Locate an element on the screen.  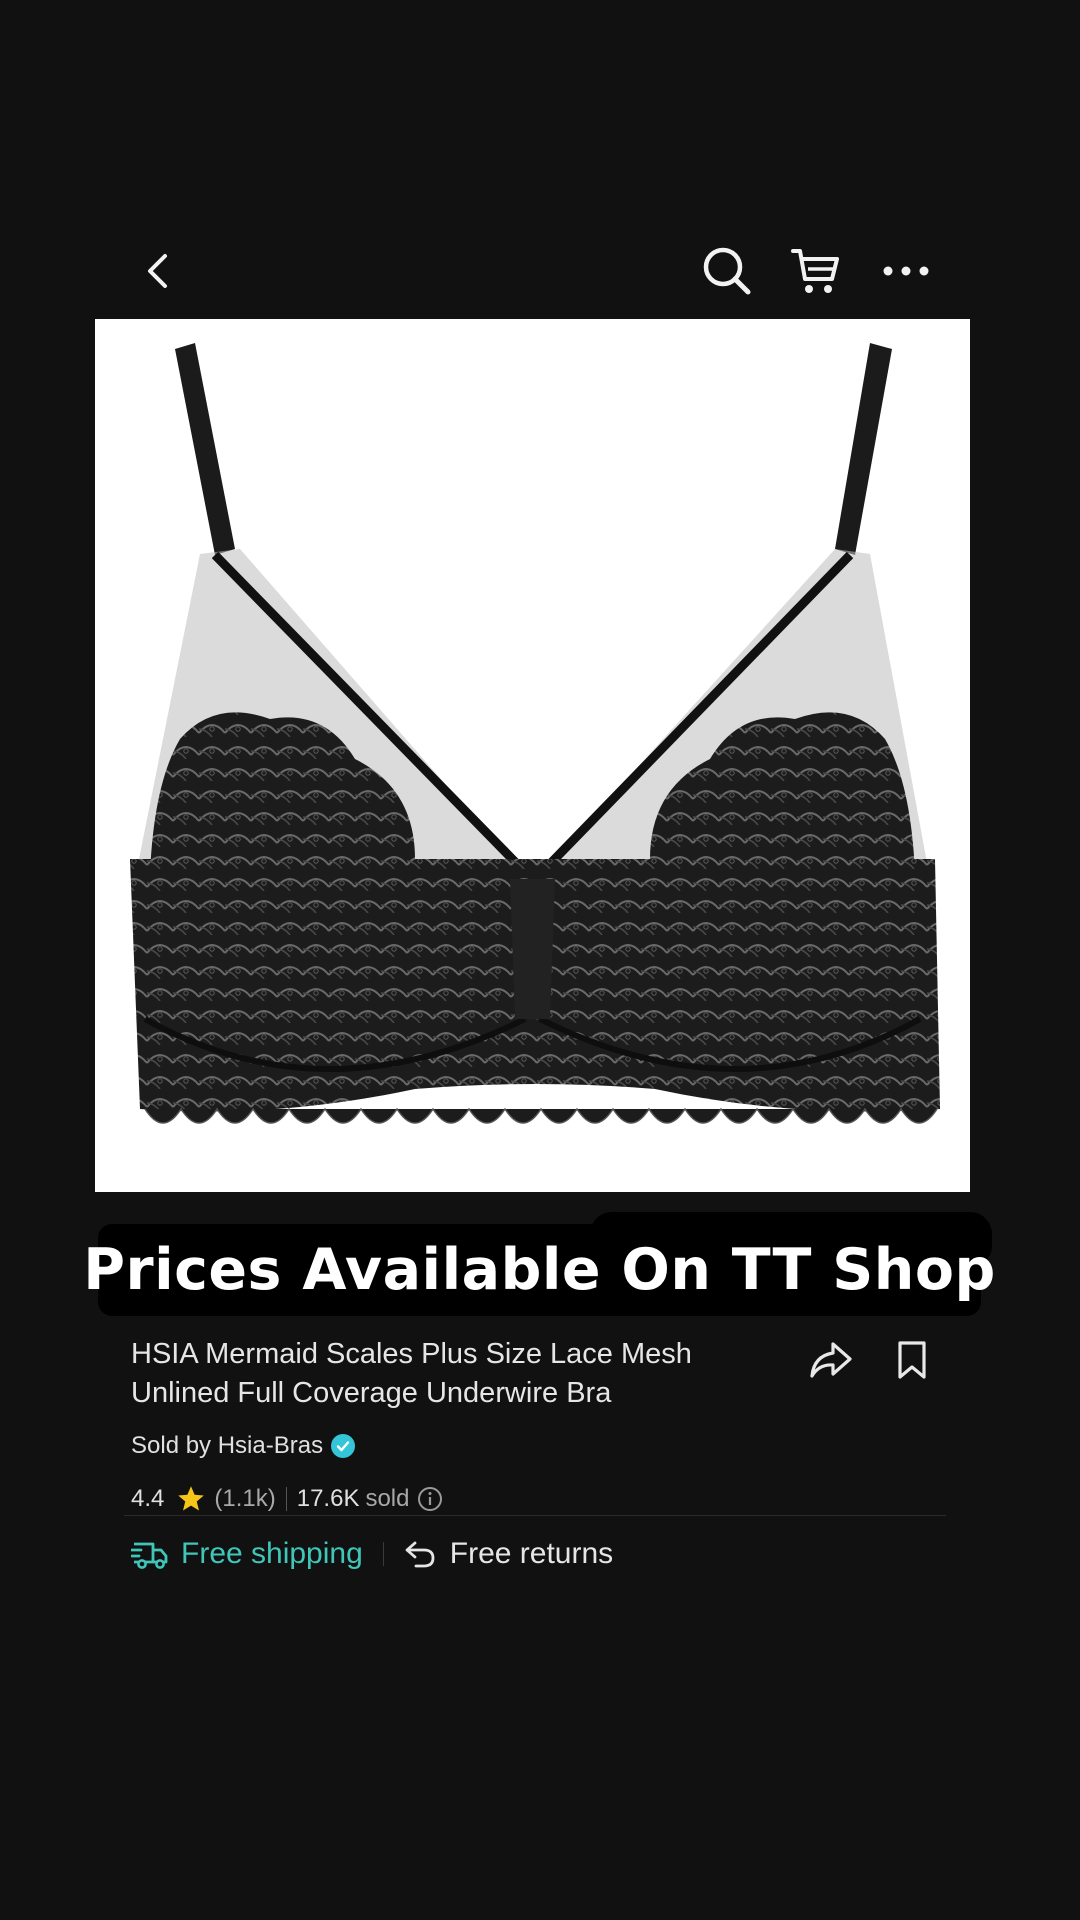
caption-text: Prices Available On TT Shop is located at coordinates (539, 1270).